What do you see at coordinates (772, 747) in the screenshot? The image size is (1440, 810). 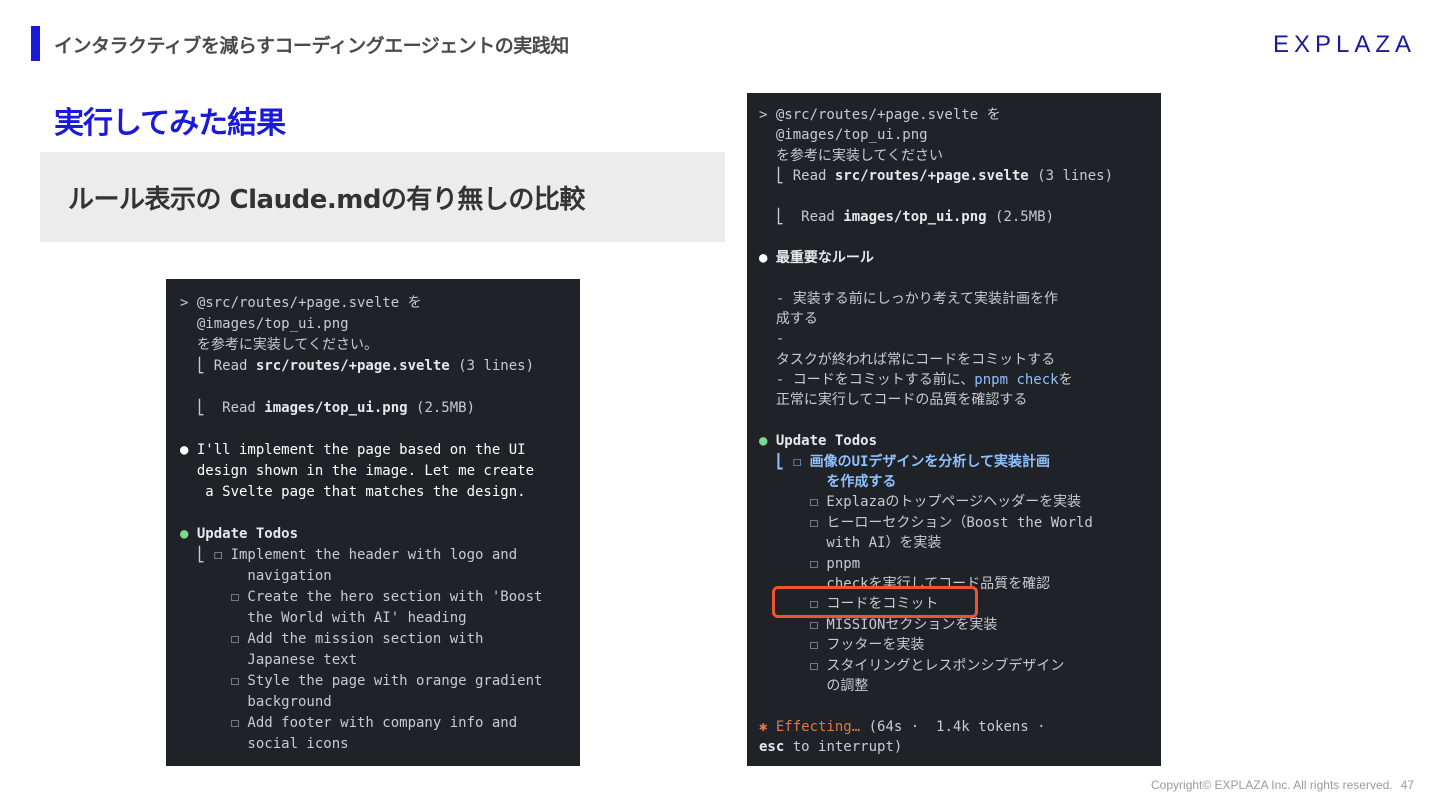 I see `esc-key: esc` at bounding box center [772, 747].